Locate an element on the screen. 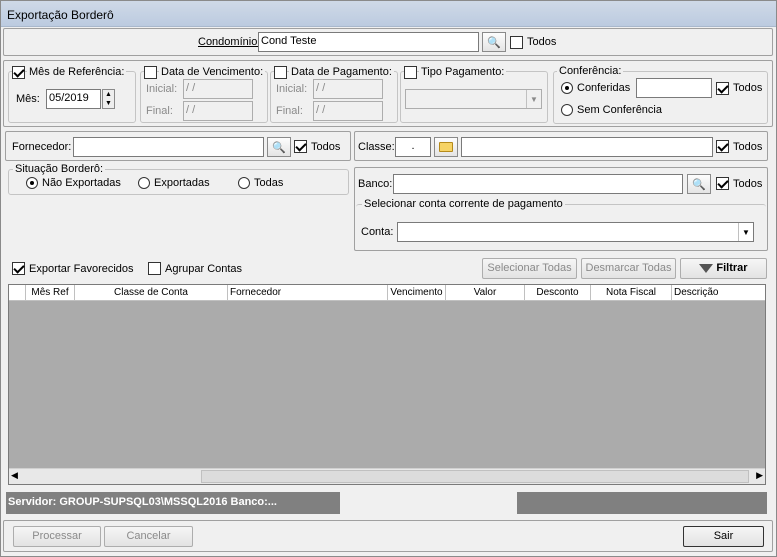 The image size is (777, 557). conferencia-todos-label: Todos is located at coordinates (748, 88).